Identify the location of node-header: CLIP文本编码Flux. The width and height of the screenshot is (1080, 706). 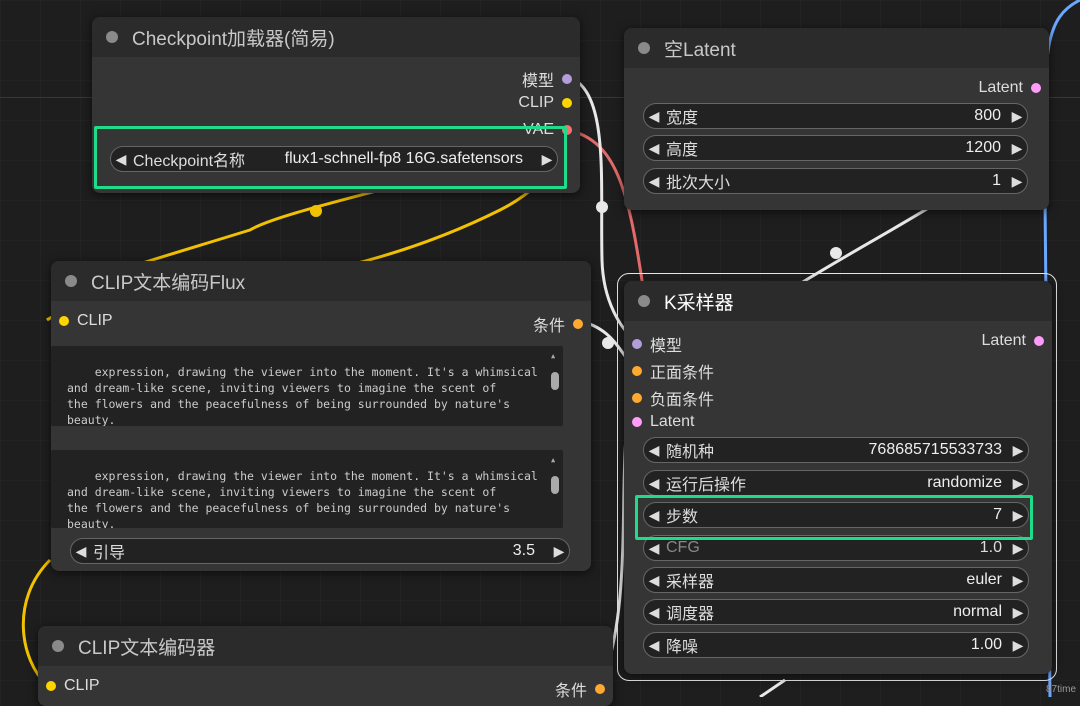
(321, 281).